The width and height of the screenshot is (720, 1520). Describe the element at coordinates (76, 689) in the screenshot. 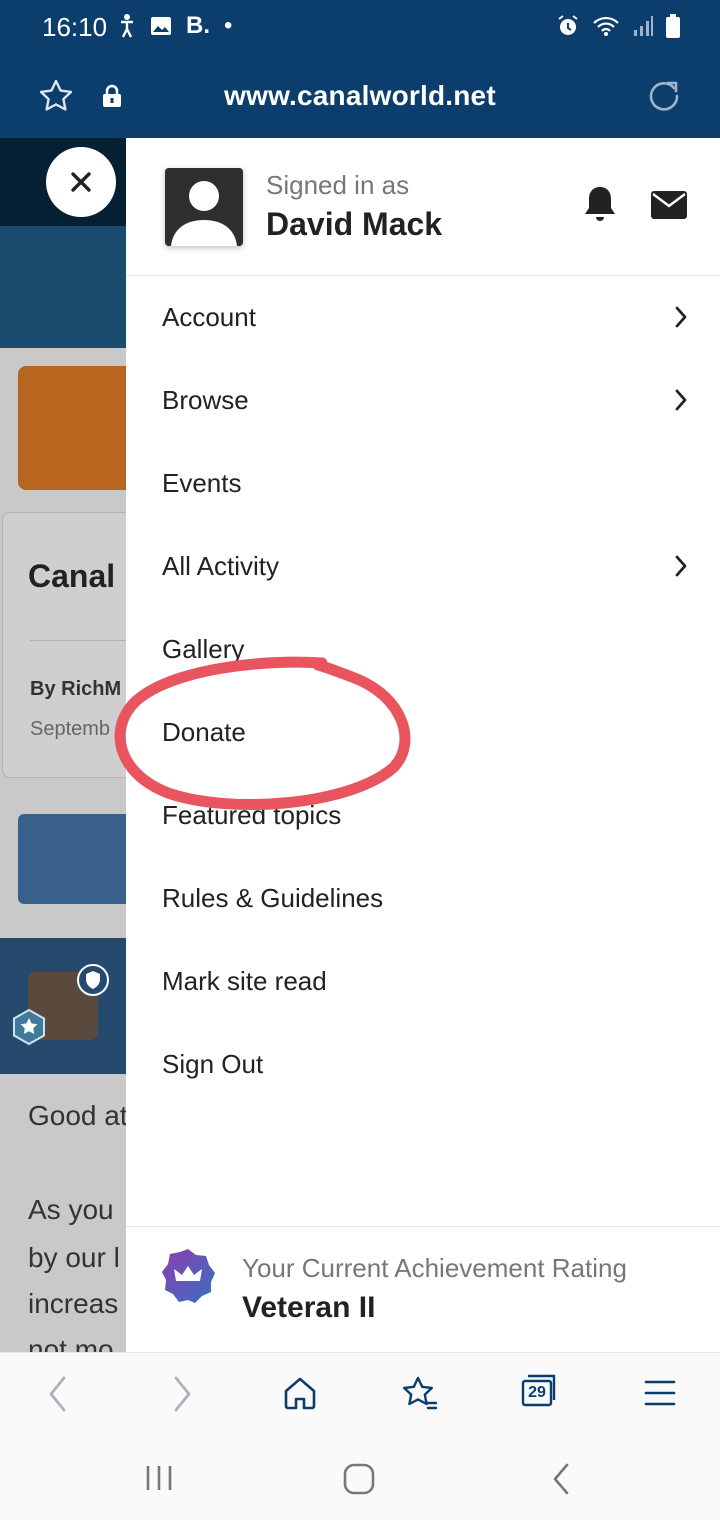

I see `background-card-author: By RichM` at that location.